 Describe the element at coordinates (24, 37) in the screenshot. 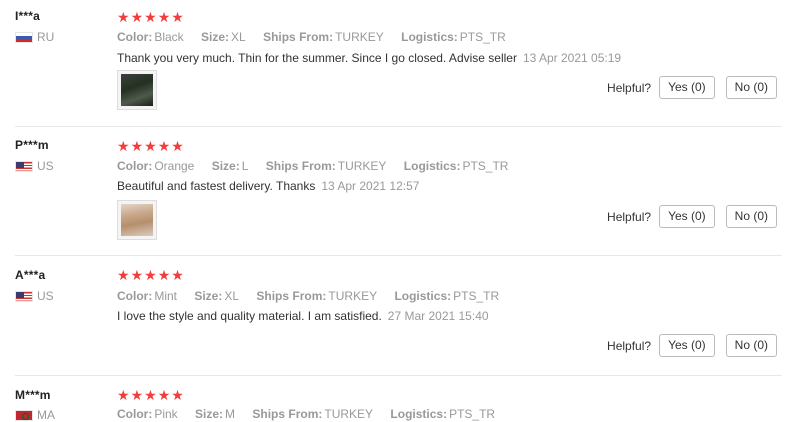

I see `russia-flag-icon` at that location.